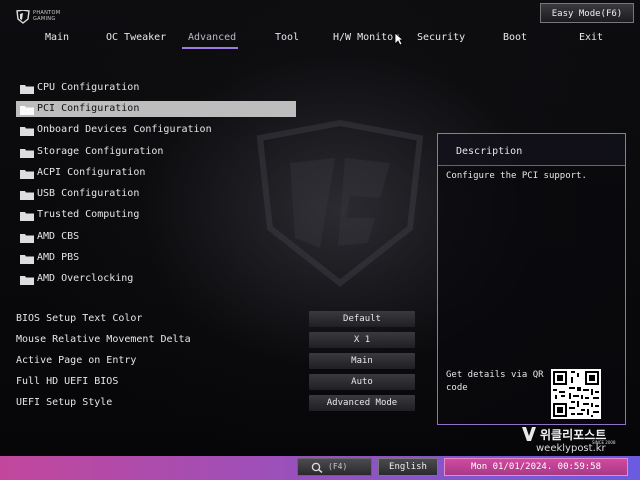 Image resolution: width=640 pixels, height=480 pixels. Describe the element at coordinates (399, 39) in the screenshot. I see `mouse-cursor-icon` at that location.